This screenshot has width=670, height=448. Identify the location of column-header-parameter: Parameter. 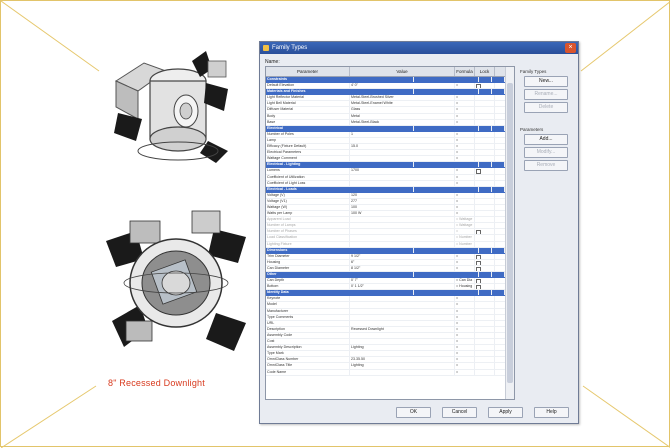
(308, 71).